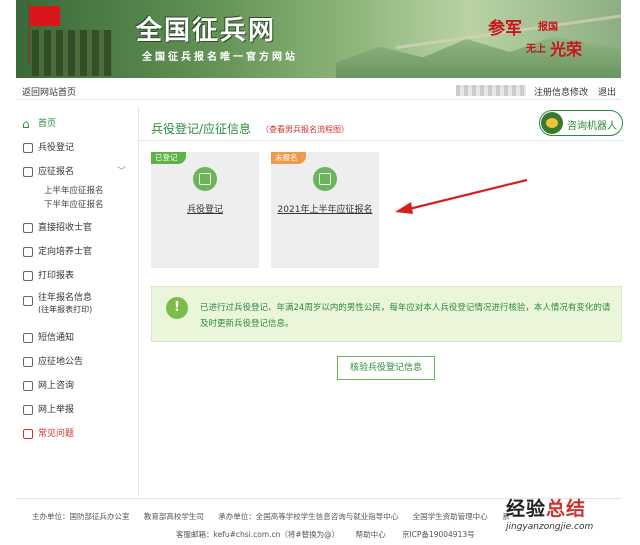 The height and width of the screenshot is (545, 640). What do you see at coordinates (205, 179) in the screenshot?
I see `document-icon` at bounding box center [205, 179].